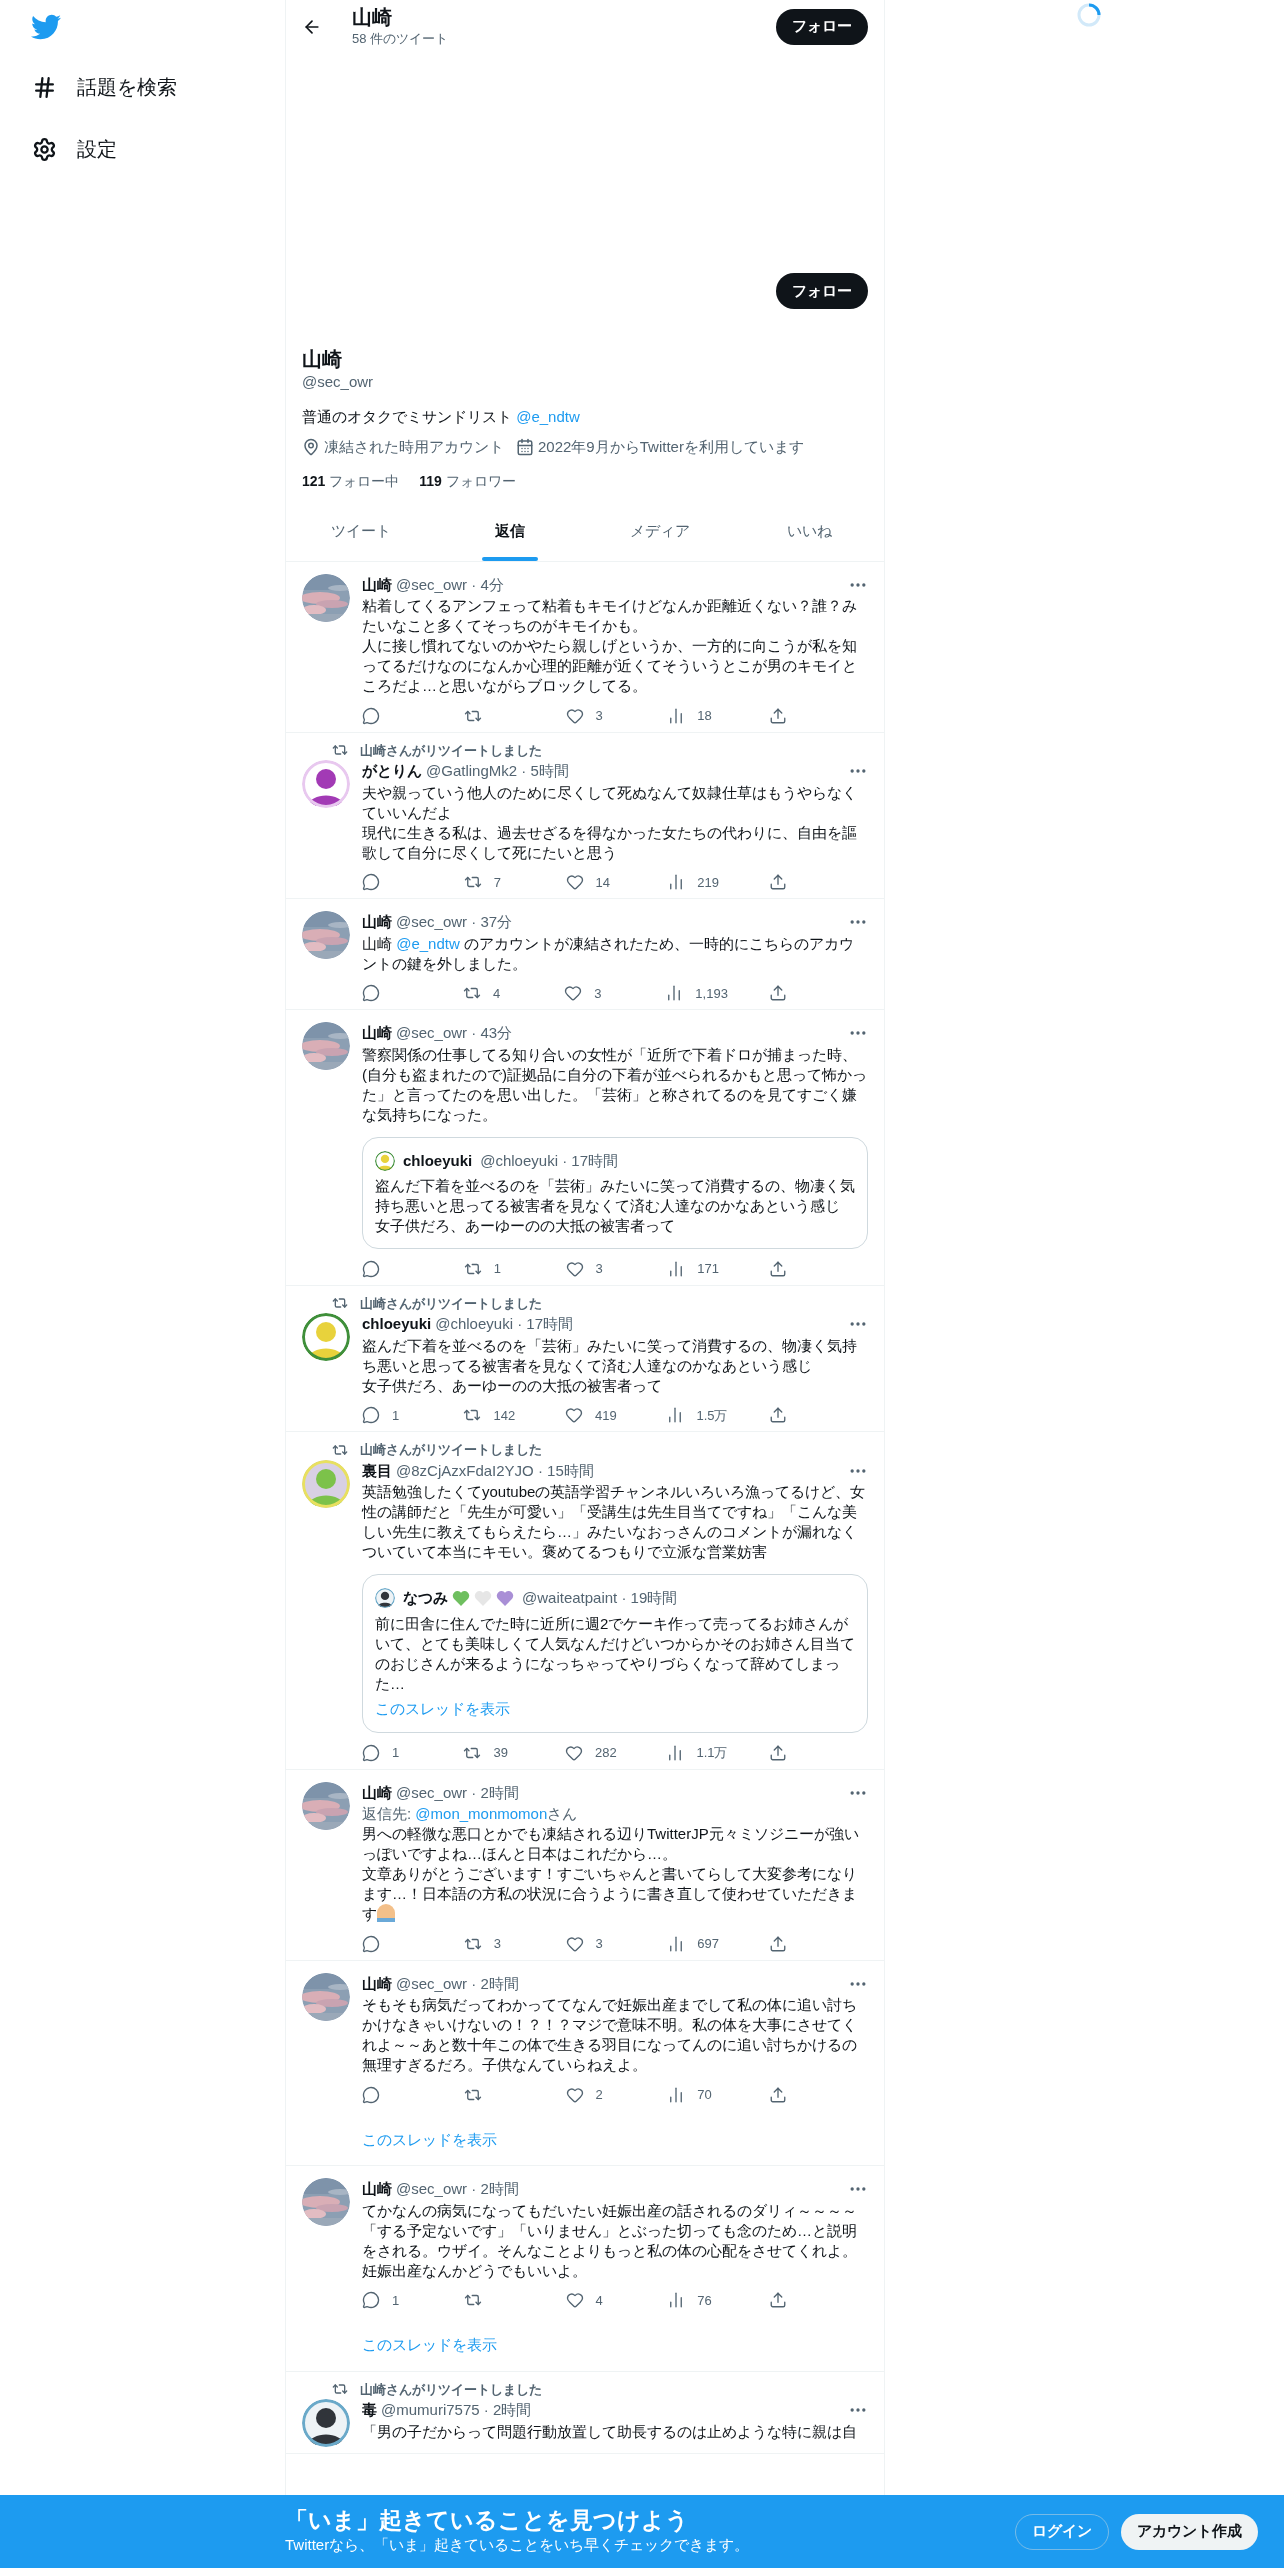 This screenshot has height=2568, width=1284. Describe the element at coordinates (605, 1415) in the screenshot. I see `stat-count: 419` at that location.